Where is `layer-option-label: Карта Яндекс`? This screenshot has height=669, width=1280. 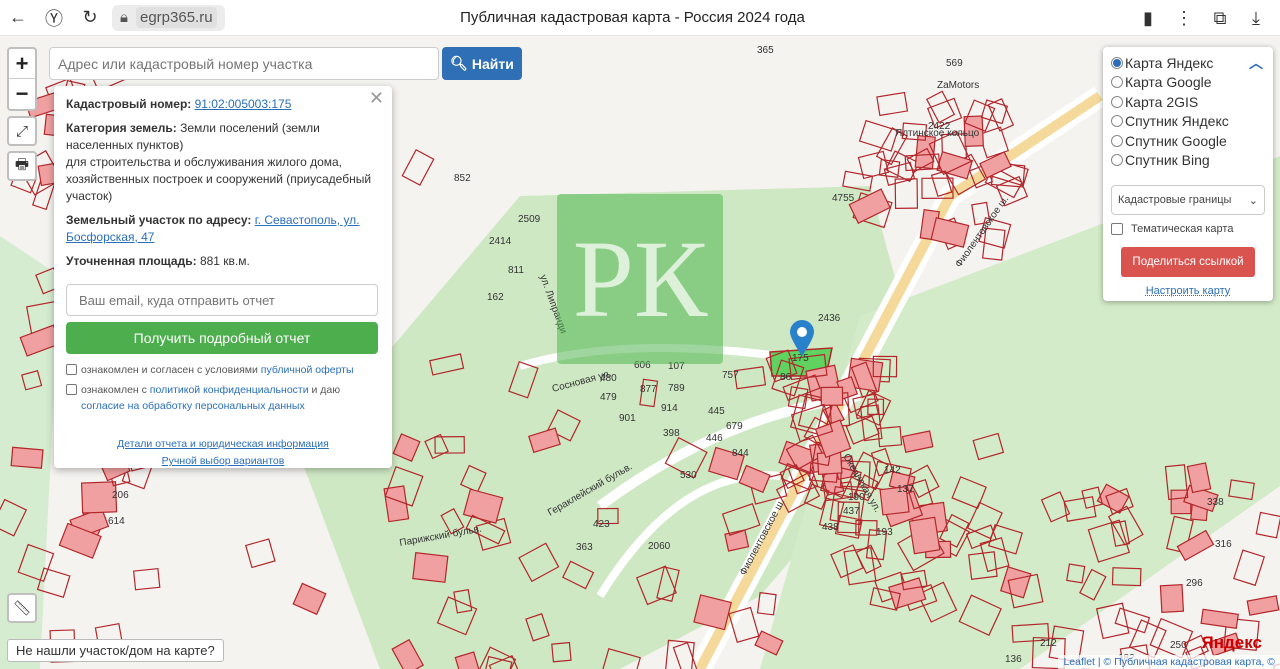
layer-option-label: Карта Яндекс is located at coordinates (1169, 62).